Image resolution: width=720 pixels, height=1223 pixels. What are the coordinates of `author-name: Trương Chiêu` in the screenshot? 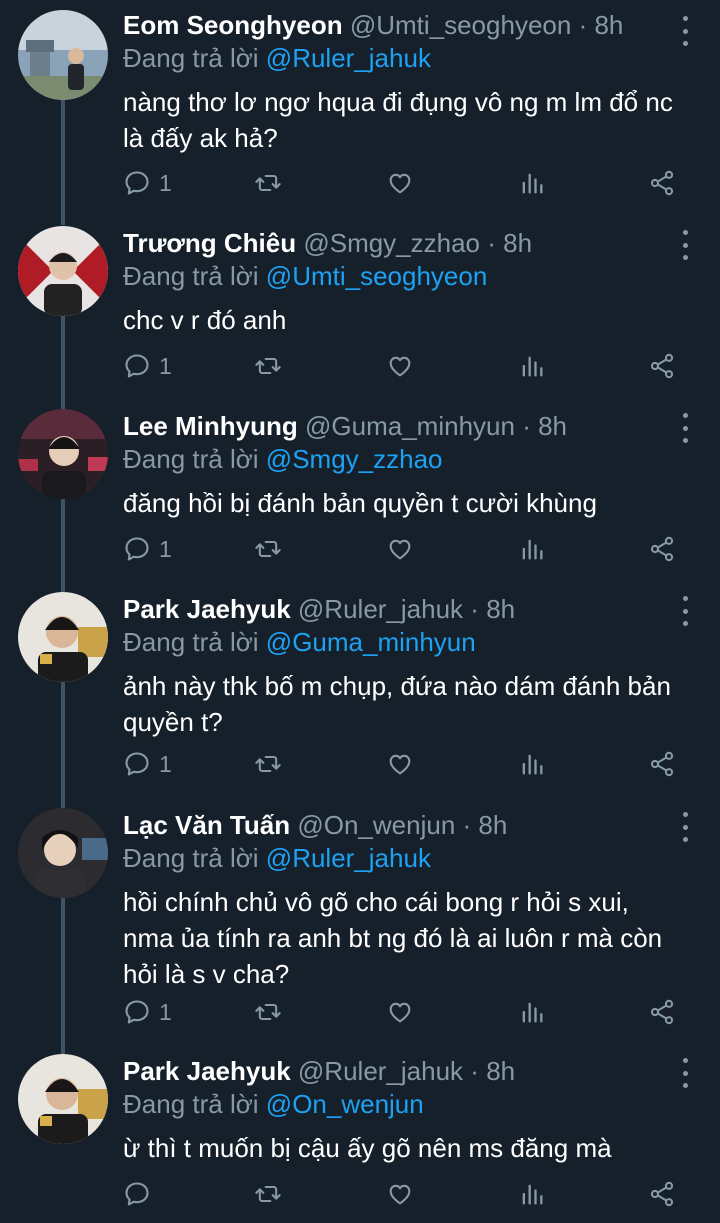 It's located at (209, 243).